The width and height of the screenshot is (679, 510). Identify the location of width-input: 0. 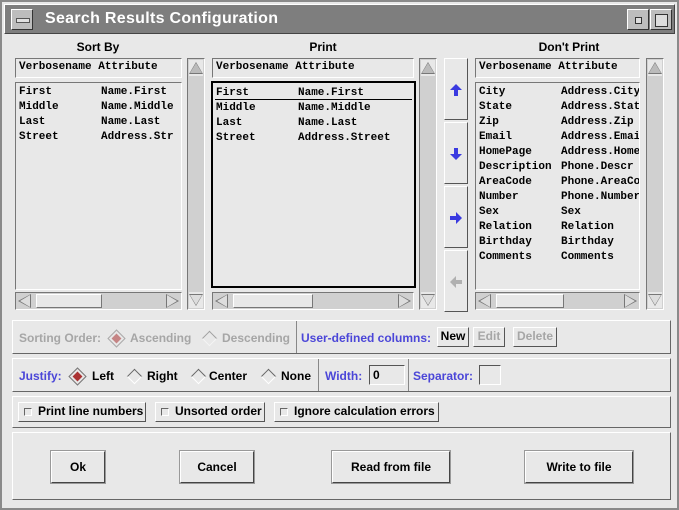
(387, 375).